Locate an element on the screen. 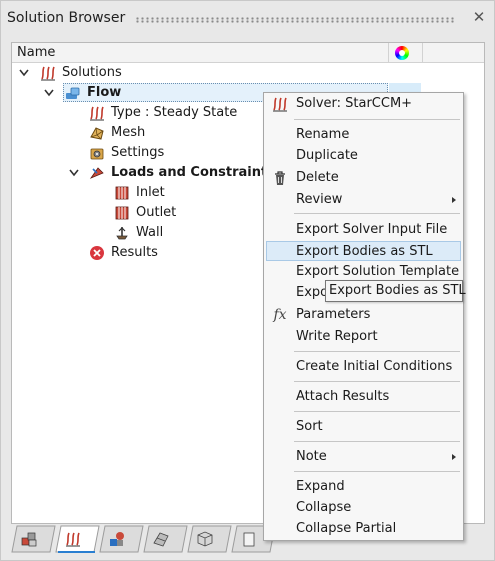 This screenshot has height=561, width=495. surface-icon is located at coordinates (161, 539).